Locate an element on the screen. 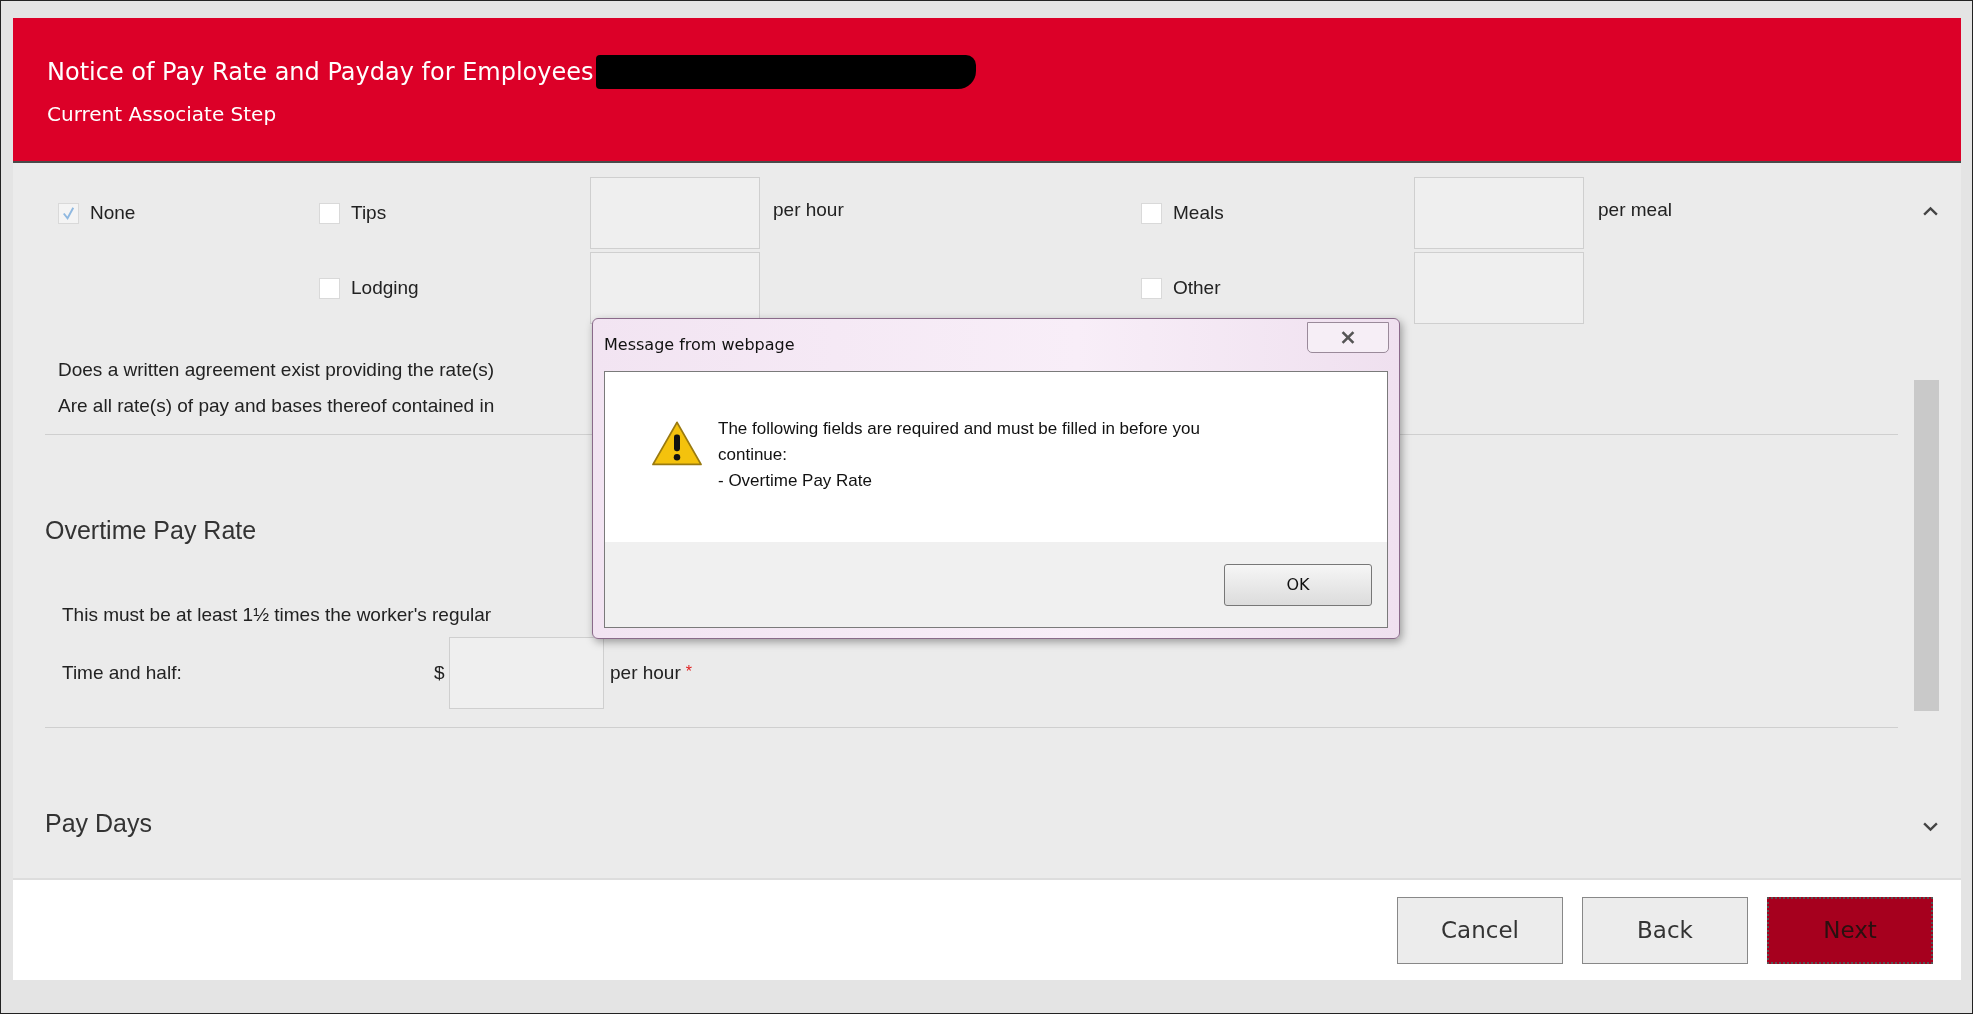 This screenshot has width=1973, height=1014. button: Back is located at coordinates (1665, 930).